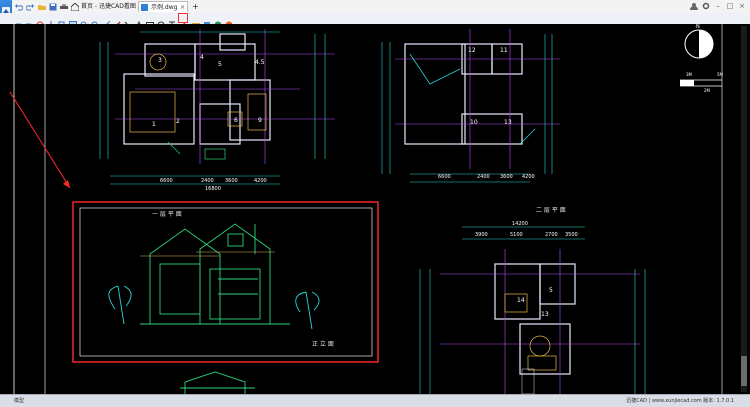 Image resolution: width=750 pixels, height=407 pixels. What do you see at coordinates (744, 209) in the screenshot?
I see `vertical-scrollbar` at bounding box center [744, 209].